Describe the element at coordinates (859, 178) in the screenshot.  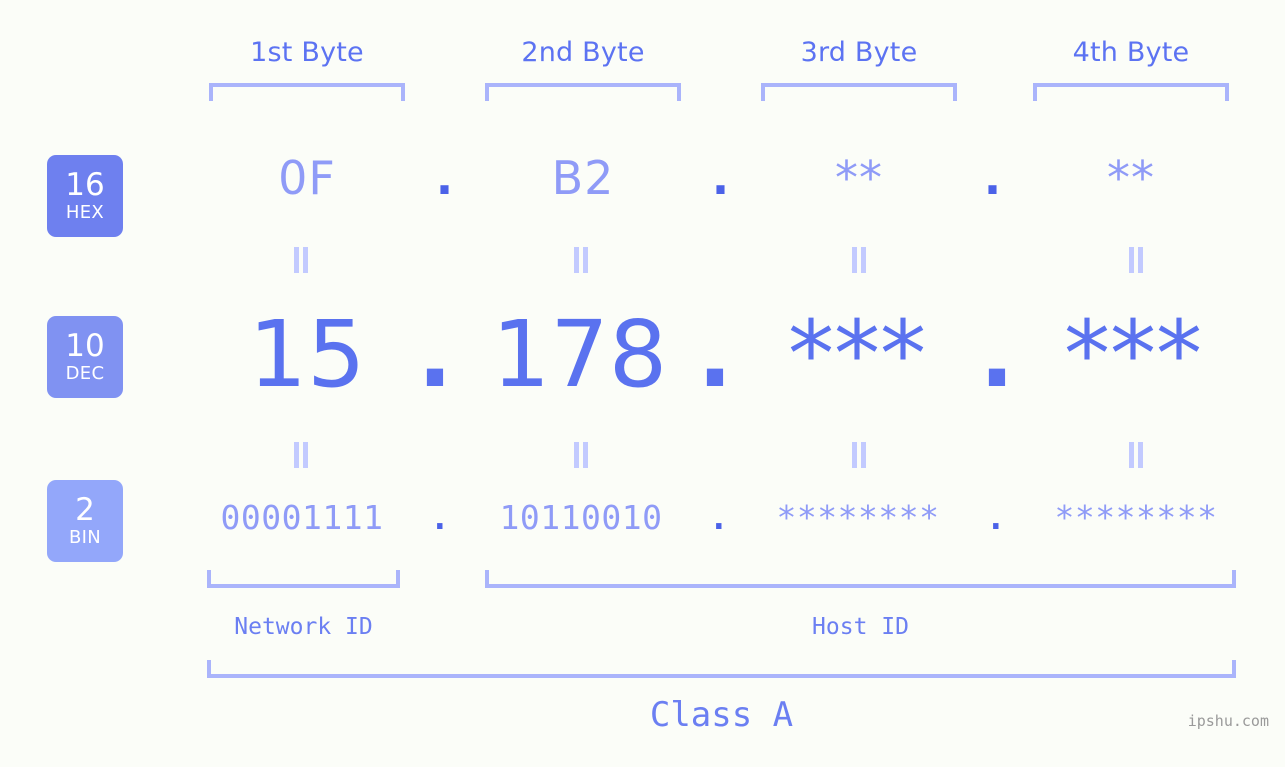
I see `hex-byte-3: **` at that location.